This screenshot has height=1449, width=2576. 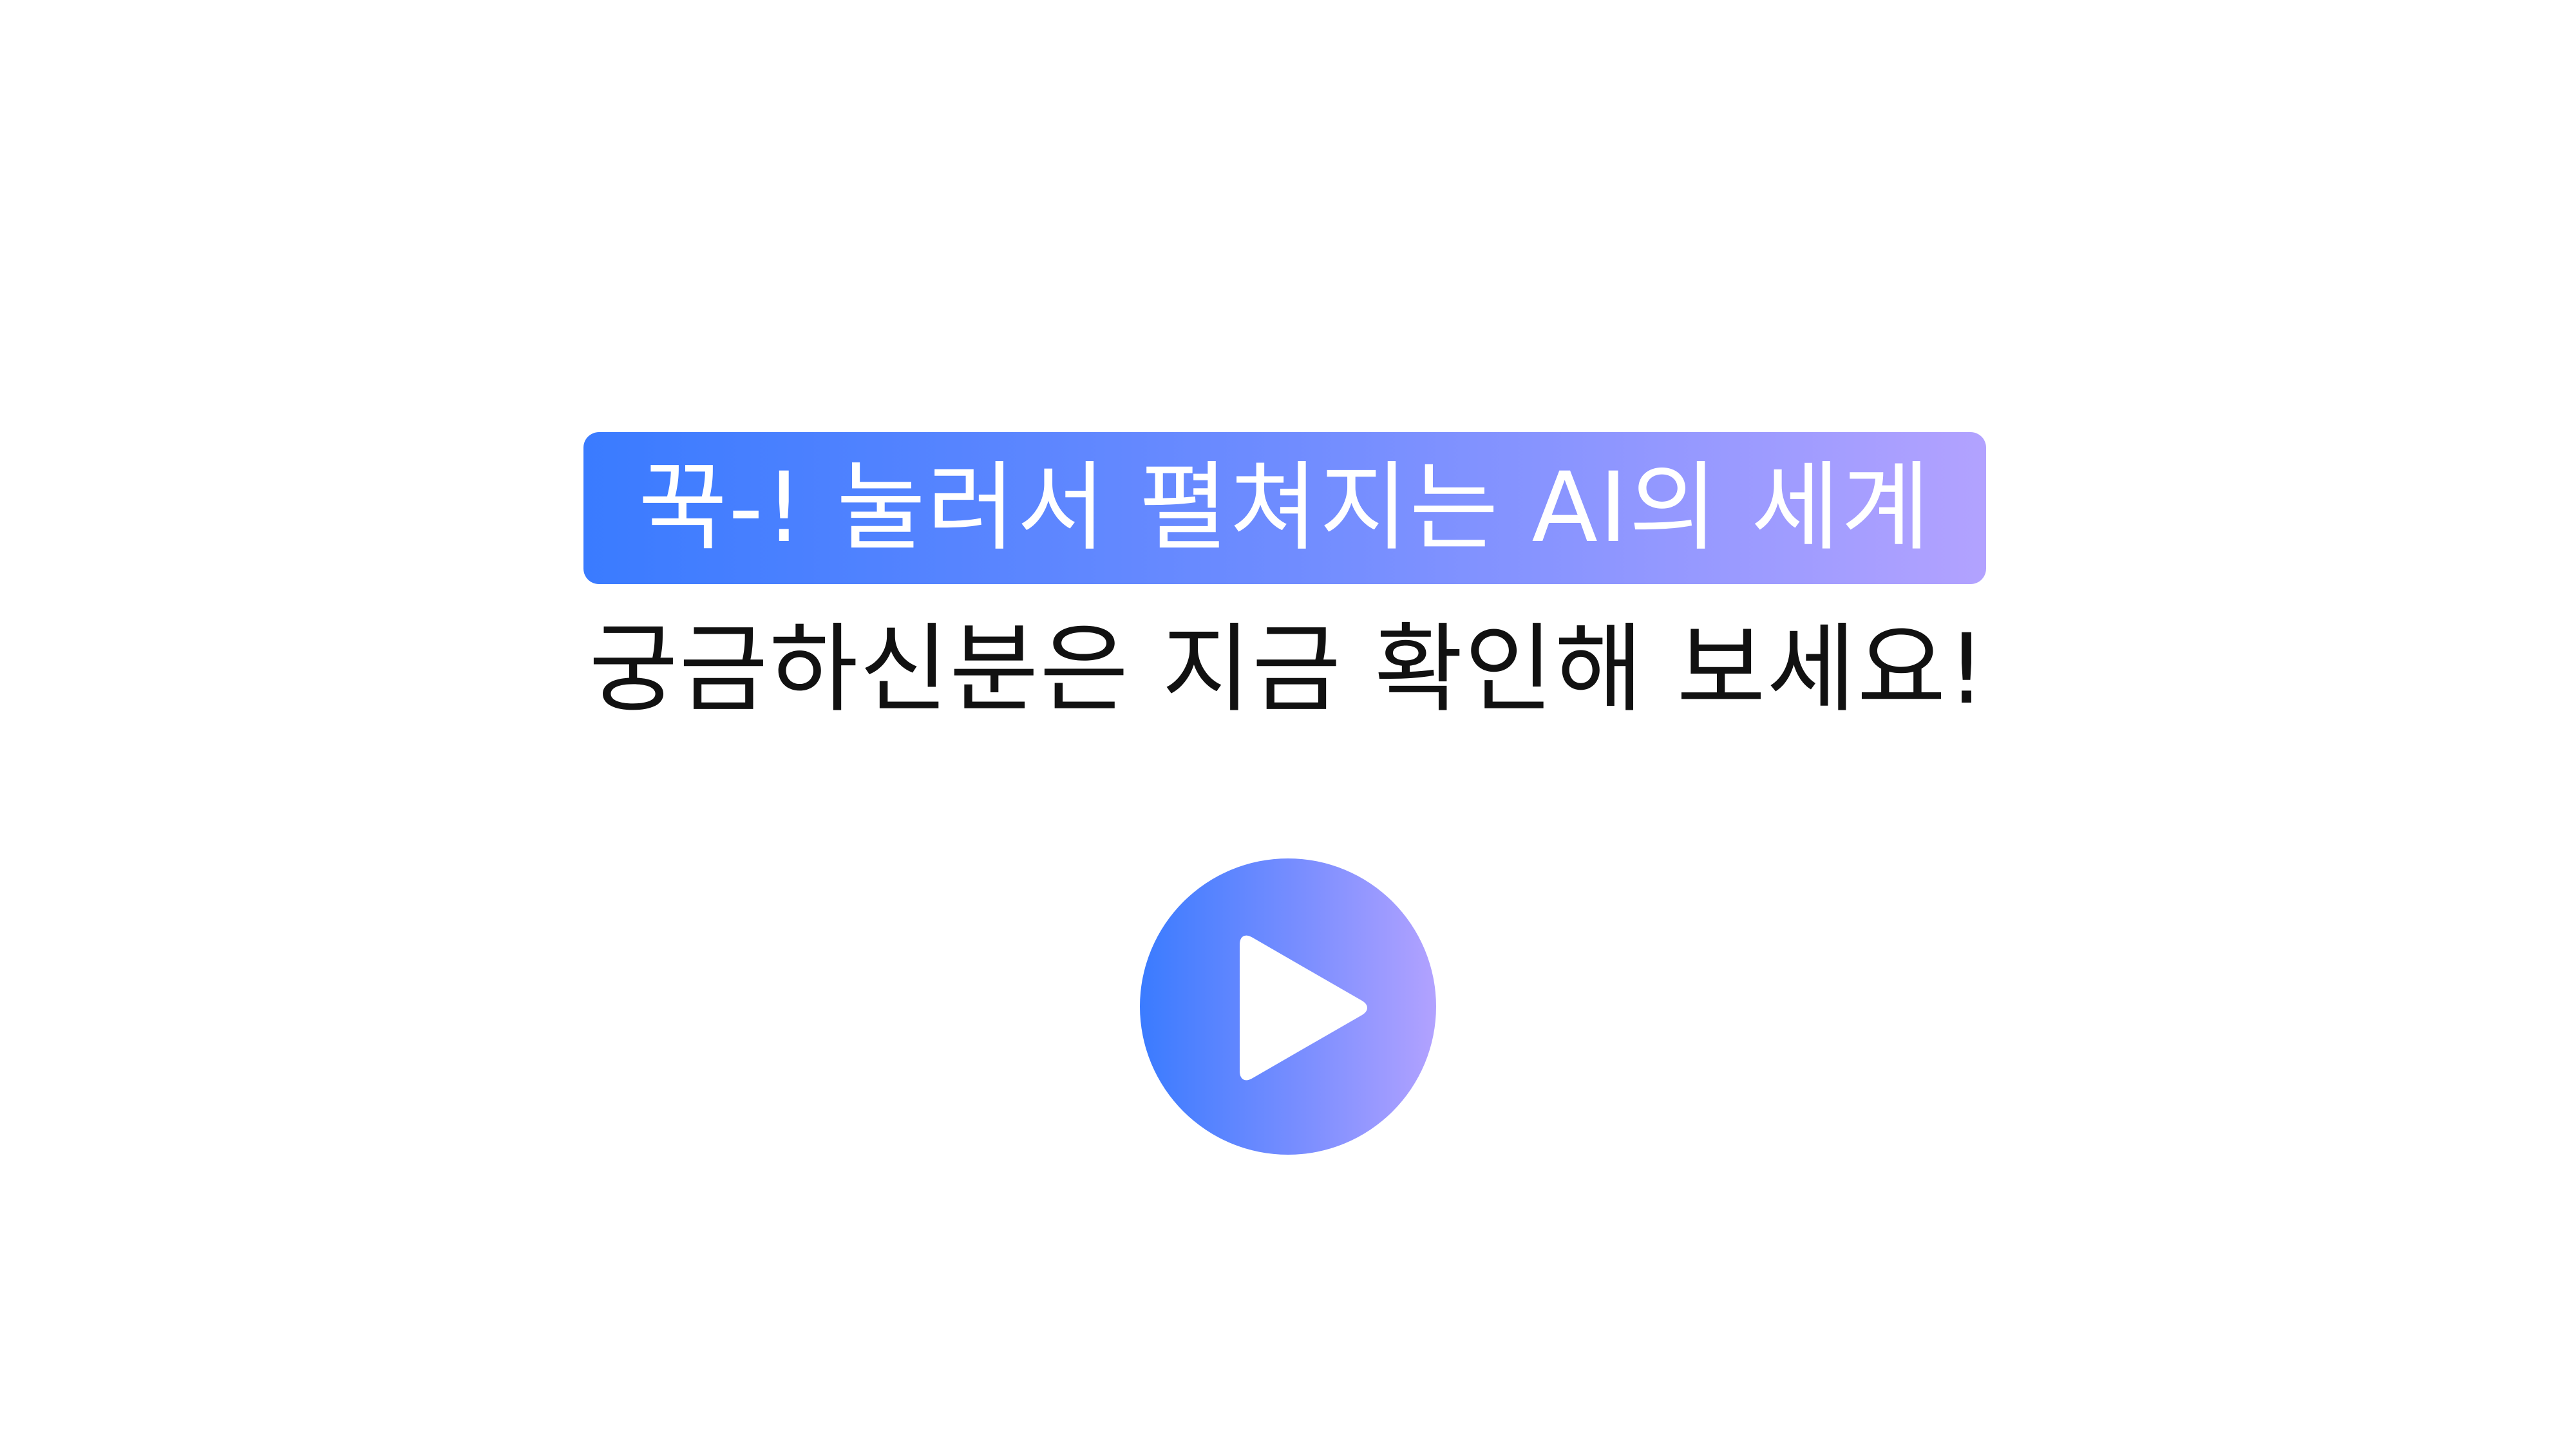 I want to click on play-button, so click(x=1288, y=1007).